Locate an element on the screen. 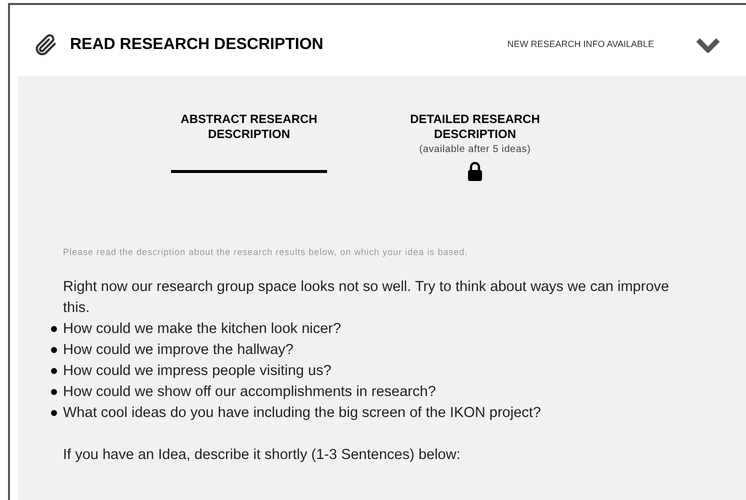  question-item: How could we show off our accomplishments in research? is located at coordinates (249, 392).